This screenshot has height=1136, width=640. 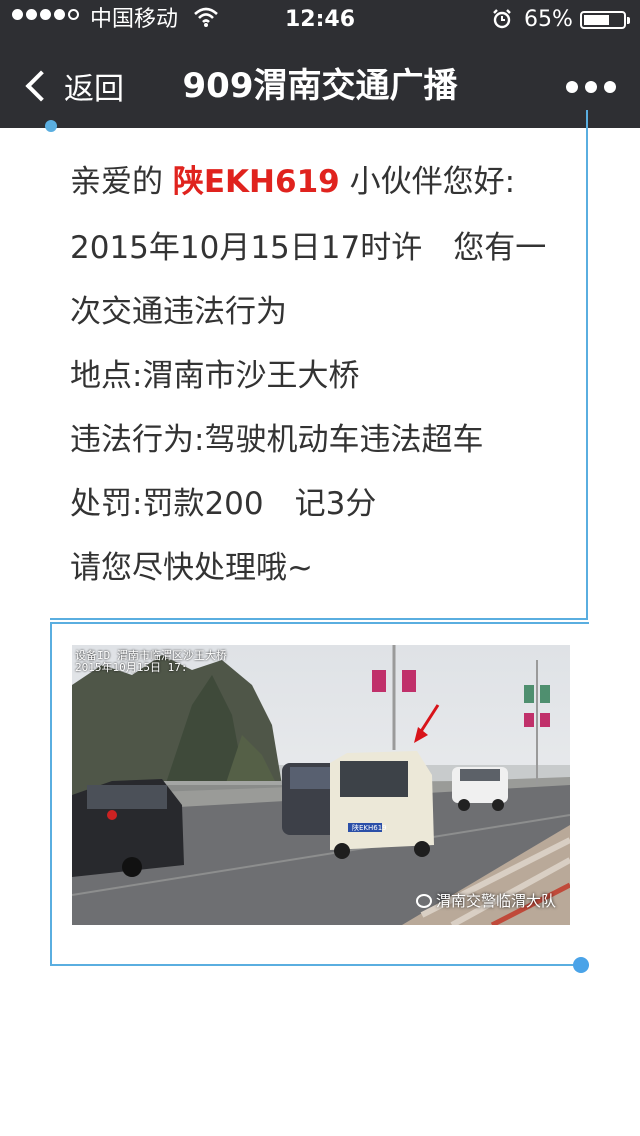 I want to click on battery-level-fill, so click(x=596, y=20).